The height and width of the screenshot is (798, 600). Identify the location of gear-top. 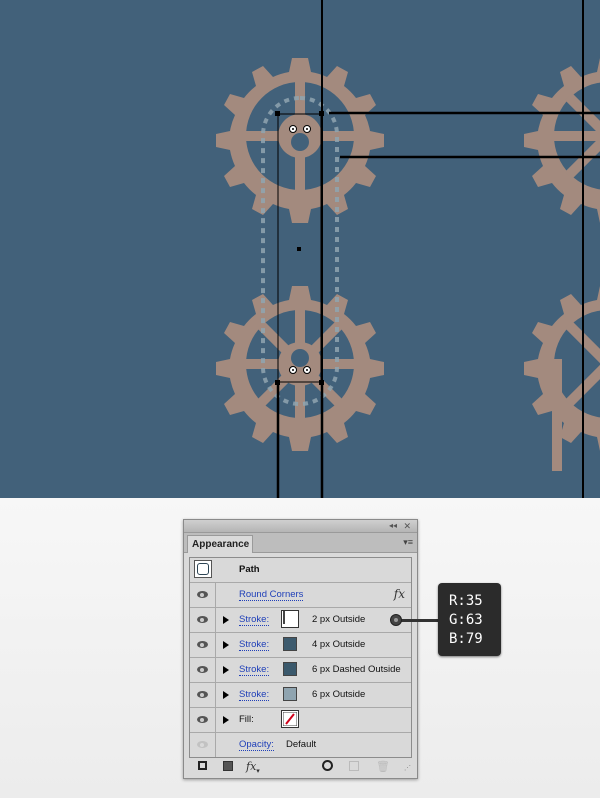
(300, 140).